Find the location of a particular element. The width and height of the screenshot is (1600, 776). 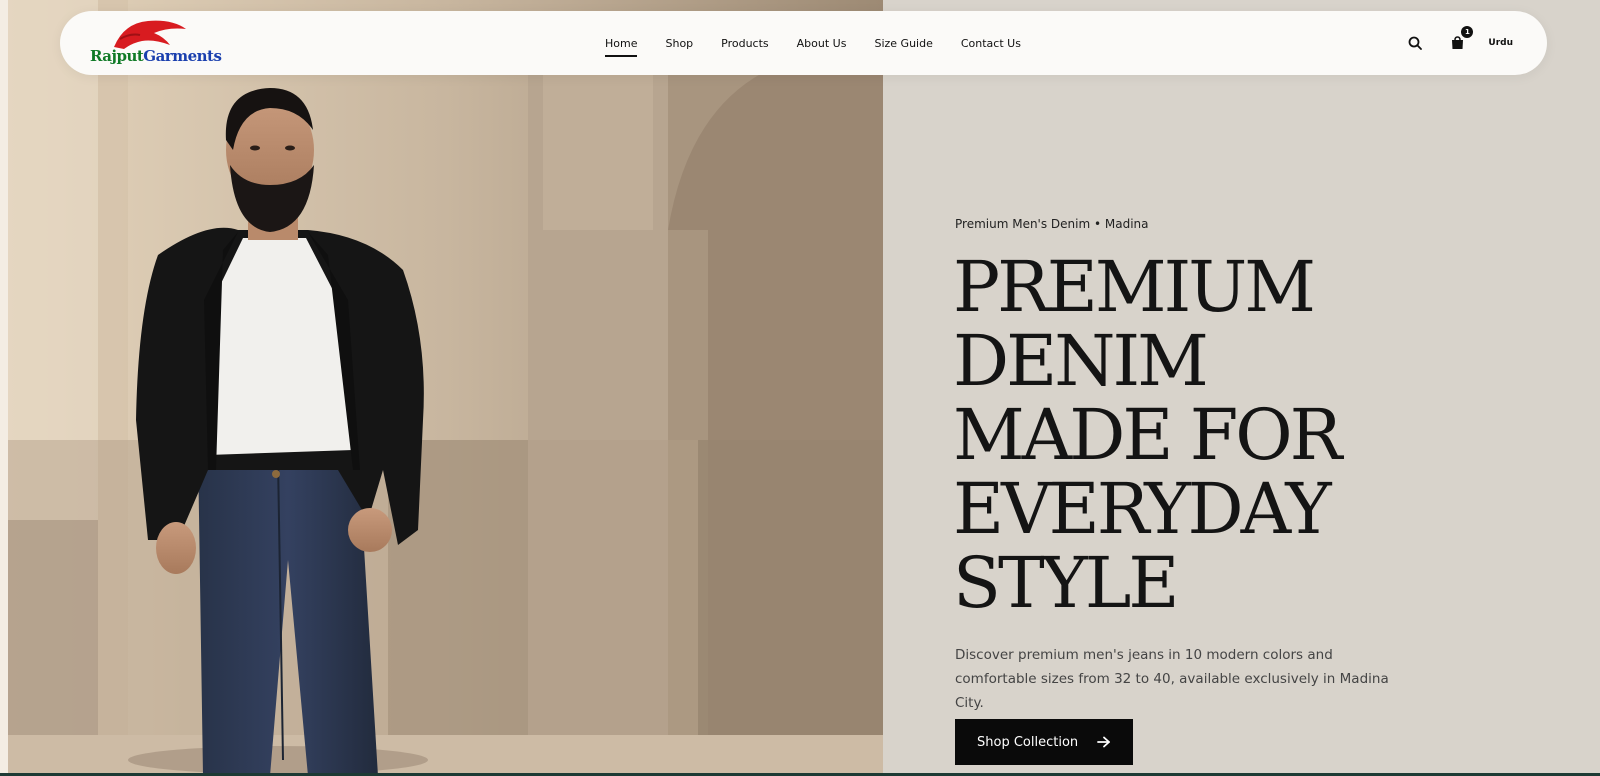

hero-eyebrow: Premium Men's Denim • Madina is located at coordinates (1052, 224).